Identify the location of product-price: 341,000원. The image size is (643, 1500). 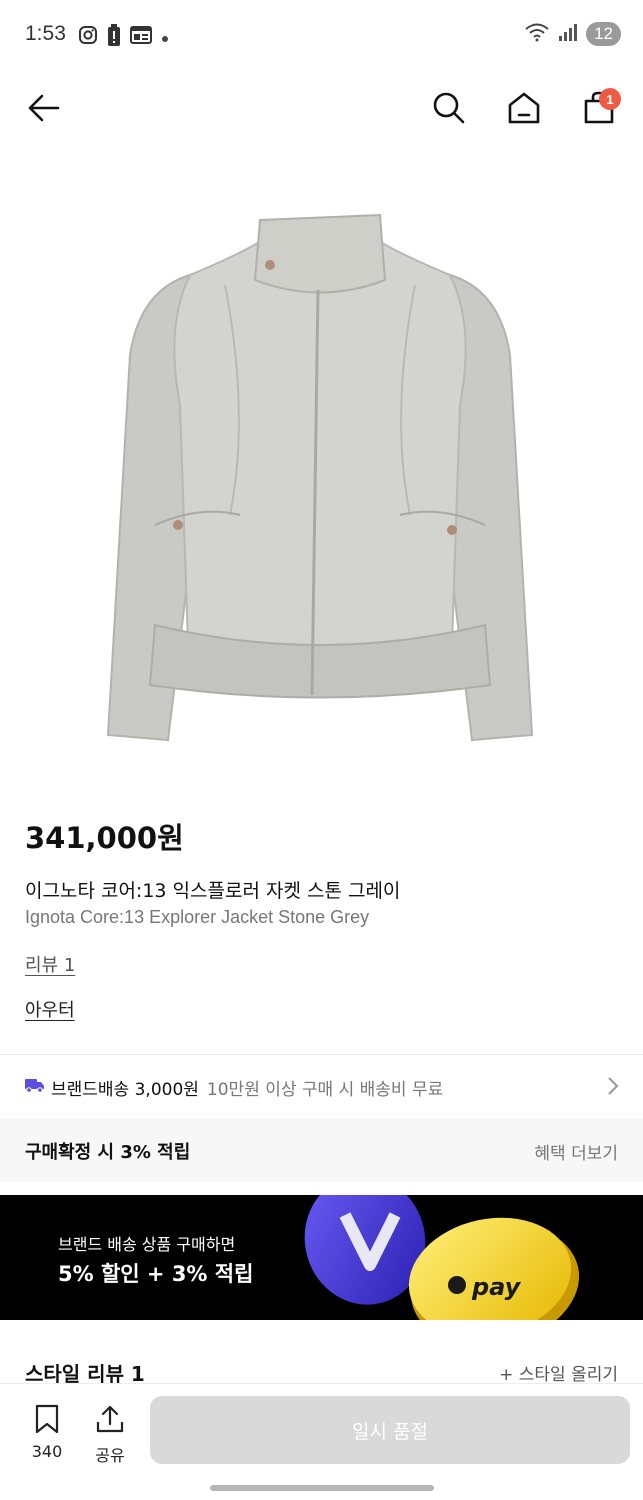
(104, 838).